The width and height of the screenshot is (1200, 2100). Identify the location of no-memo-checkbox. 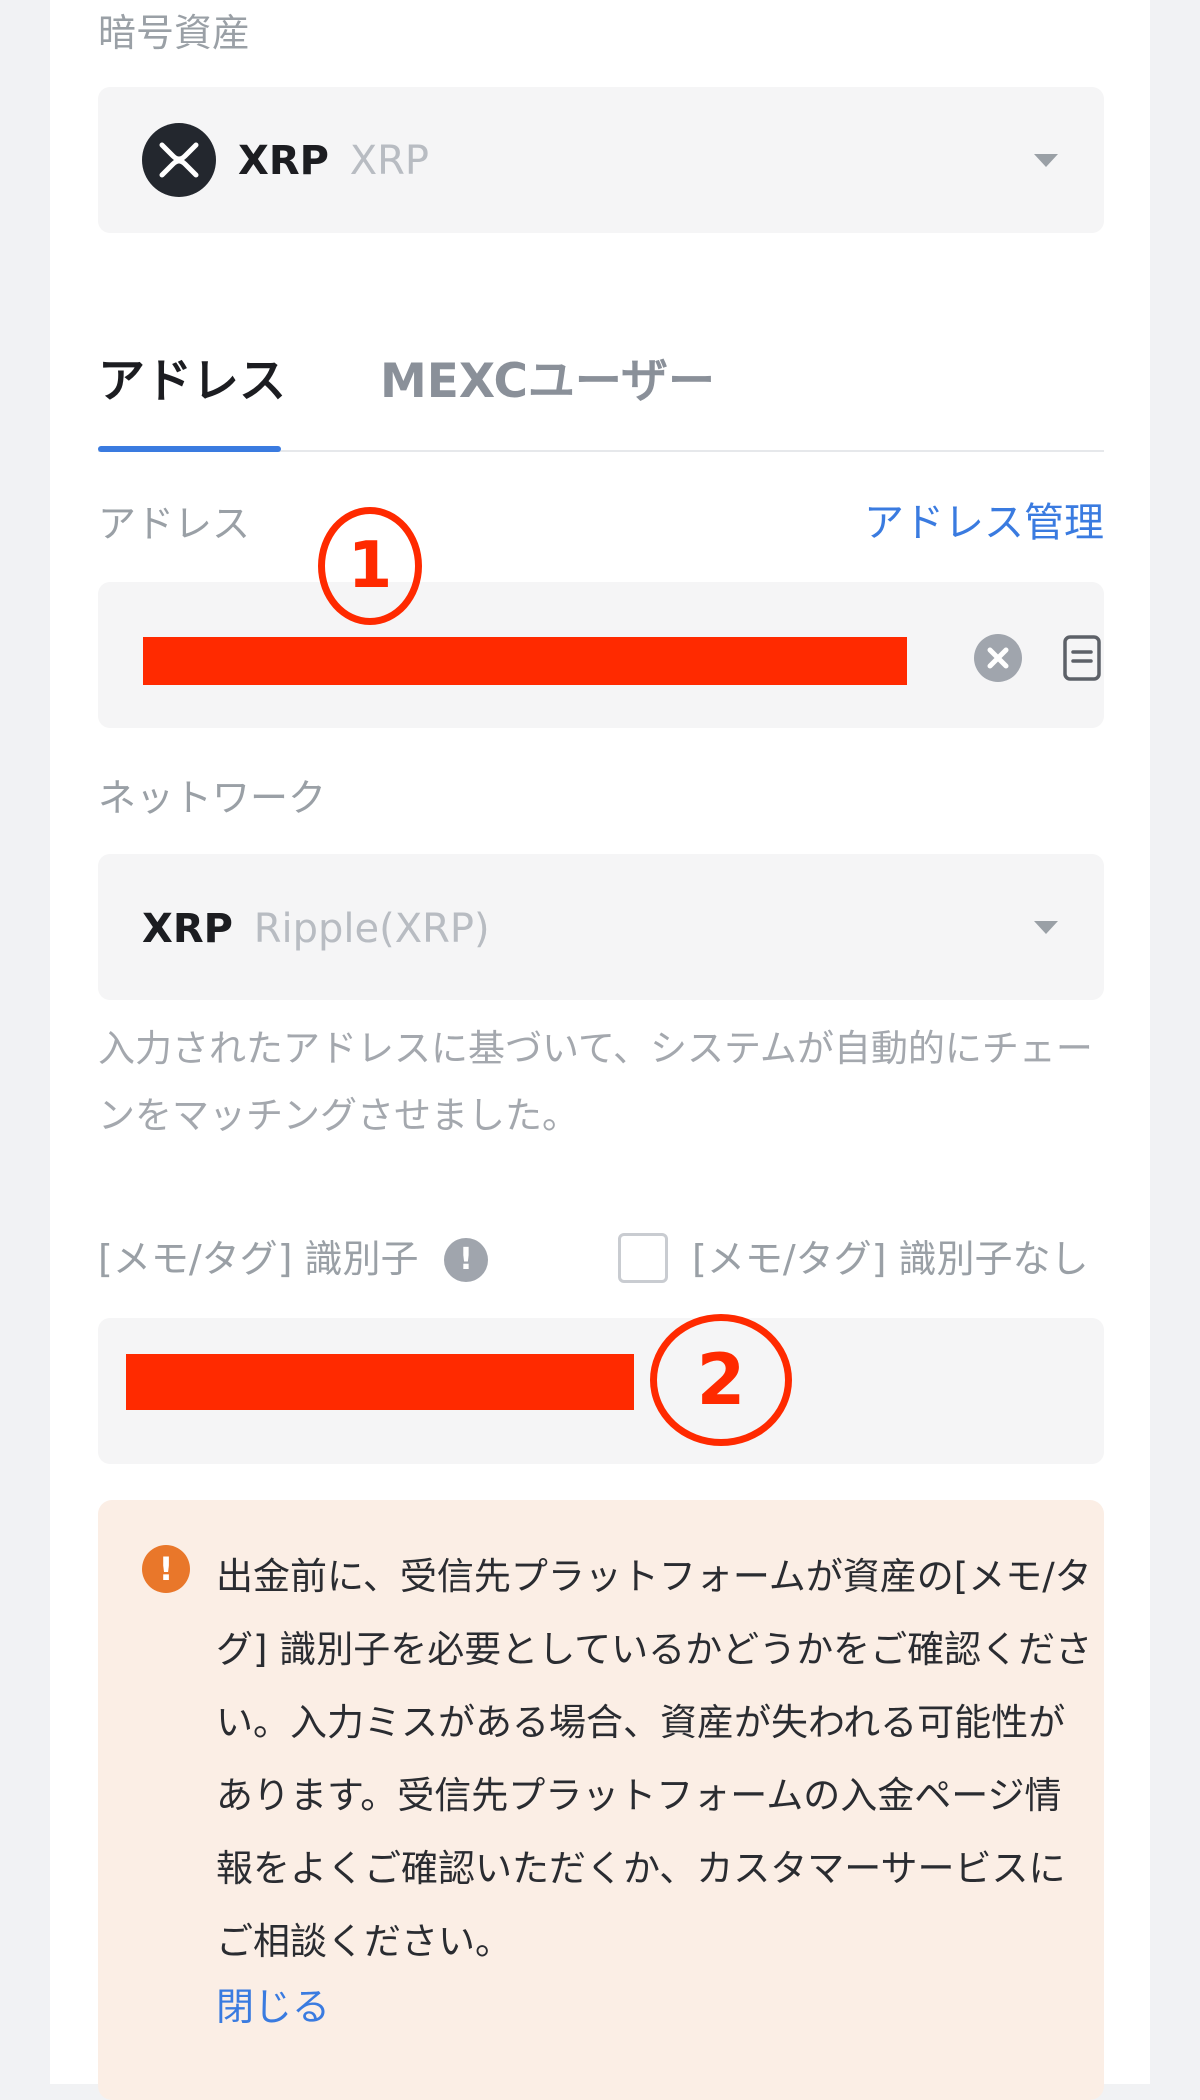
(643, 1258).